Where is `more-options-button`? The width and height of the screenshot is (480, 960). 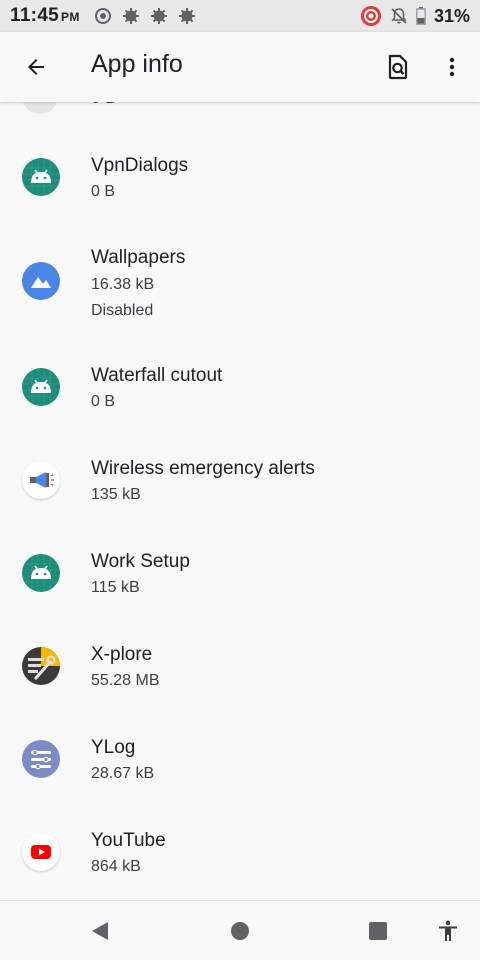
more-options-button is located at coordinates (452, 67).